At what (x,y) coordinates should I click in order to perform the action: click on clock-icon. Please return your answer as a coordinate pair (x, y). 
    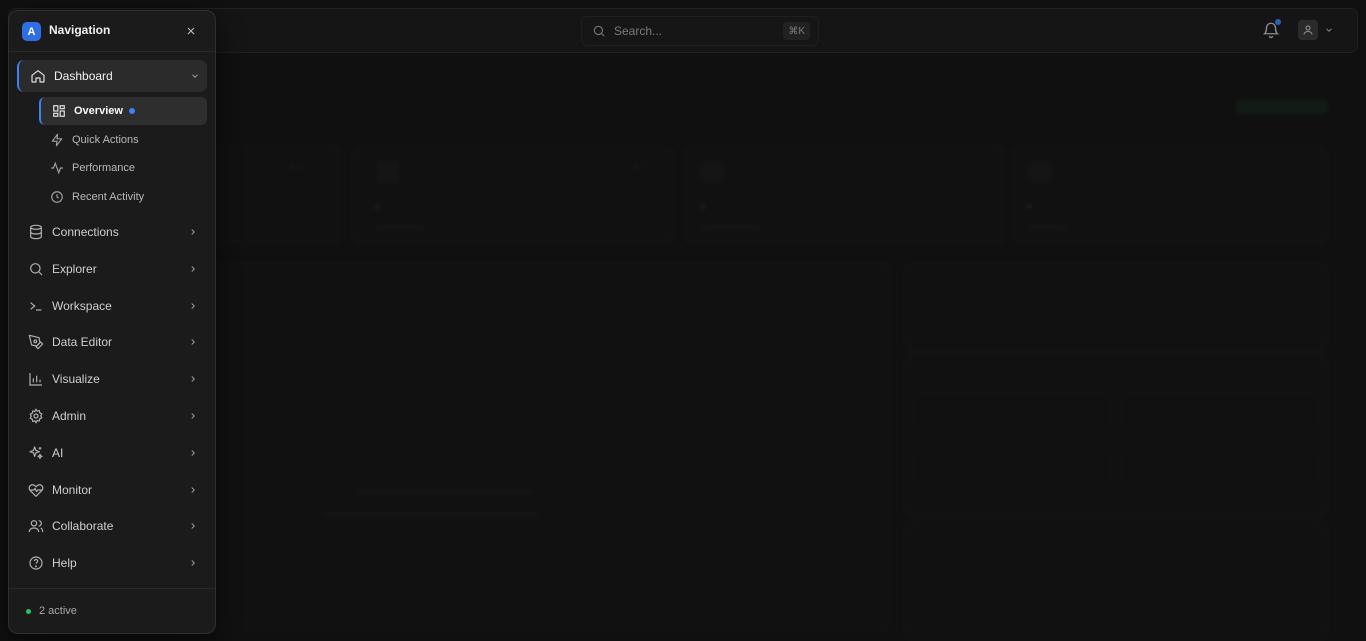
    Looking at the image, I should click on (57, 197).